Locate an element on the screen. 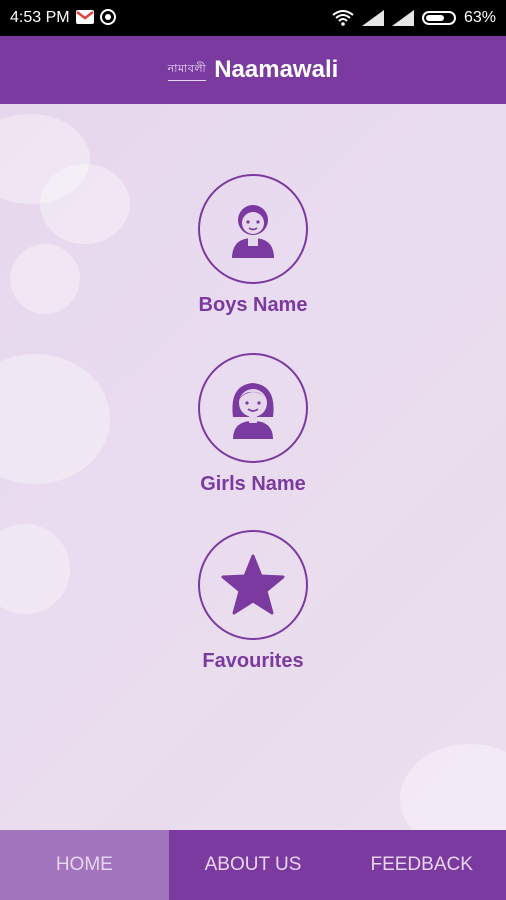 Image resolution: width=506 pixels, height=900 pixels. status-bar: 4:53 PM 63% is located at coordinates (253, 18).